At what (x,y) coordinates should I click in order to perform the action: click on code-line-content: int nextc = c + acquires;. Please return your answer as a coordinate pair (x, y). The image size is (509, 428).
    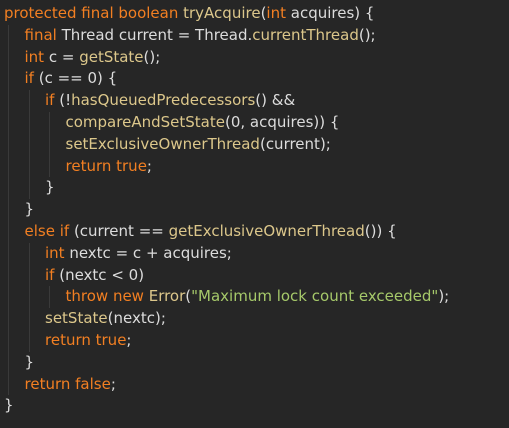
    Looking at the image, I should click on (118, 253).